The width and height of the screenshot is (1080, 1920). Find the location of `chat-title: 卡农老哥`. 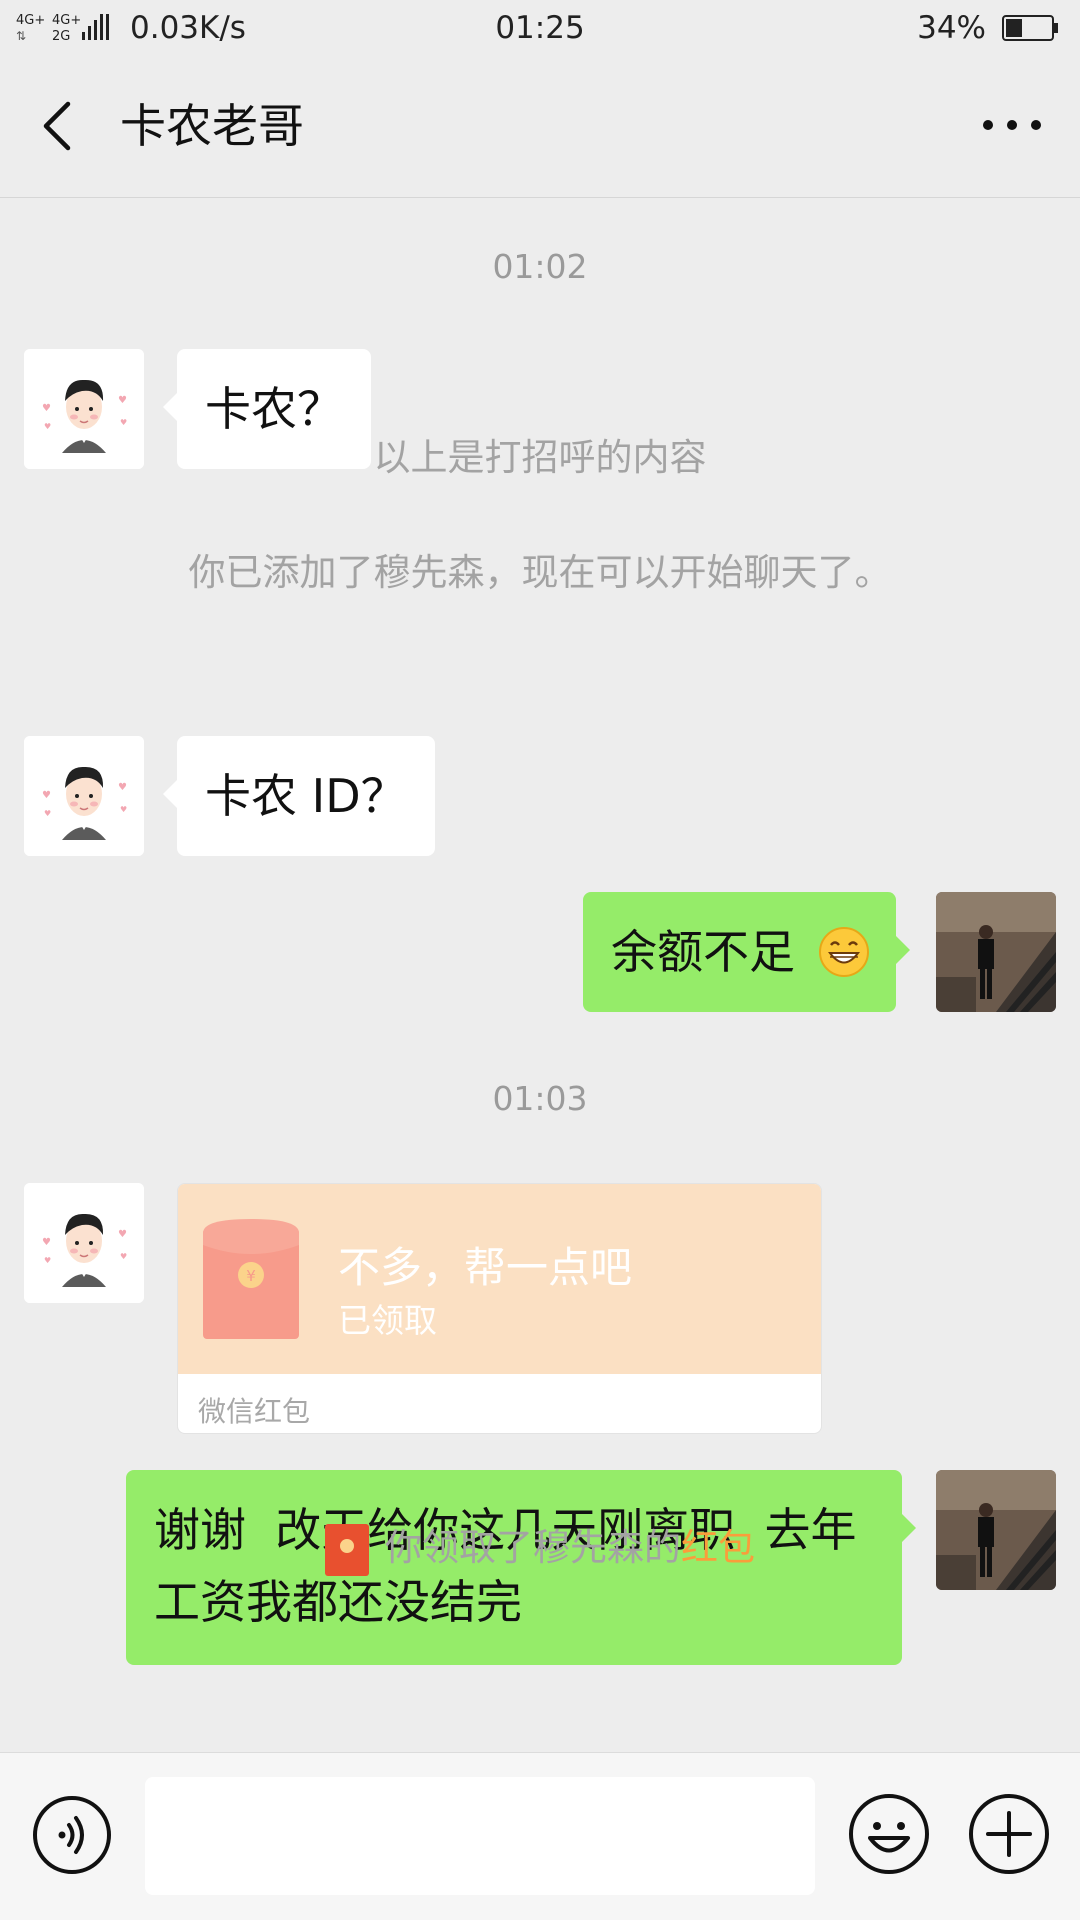

chat-title: 卡农老哥 is located at coordinates (212, 126).